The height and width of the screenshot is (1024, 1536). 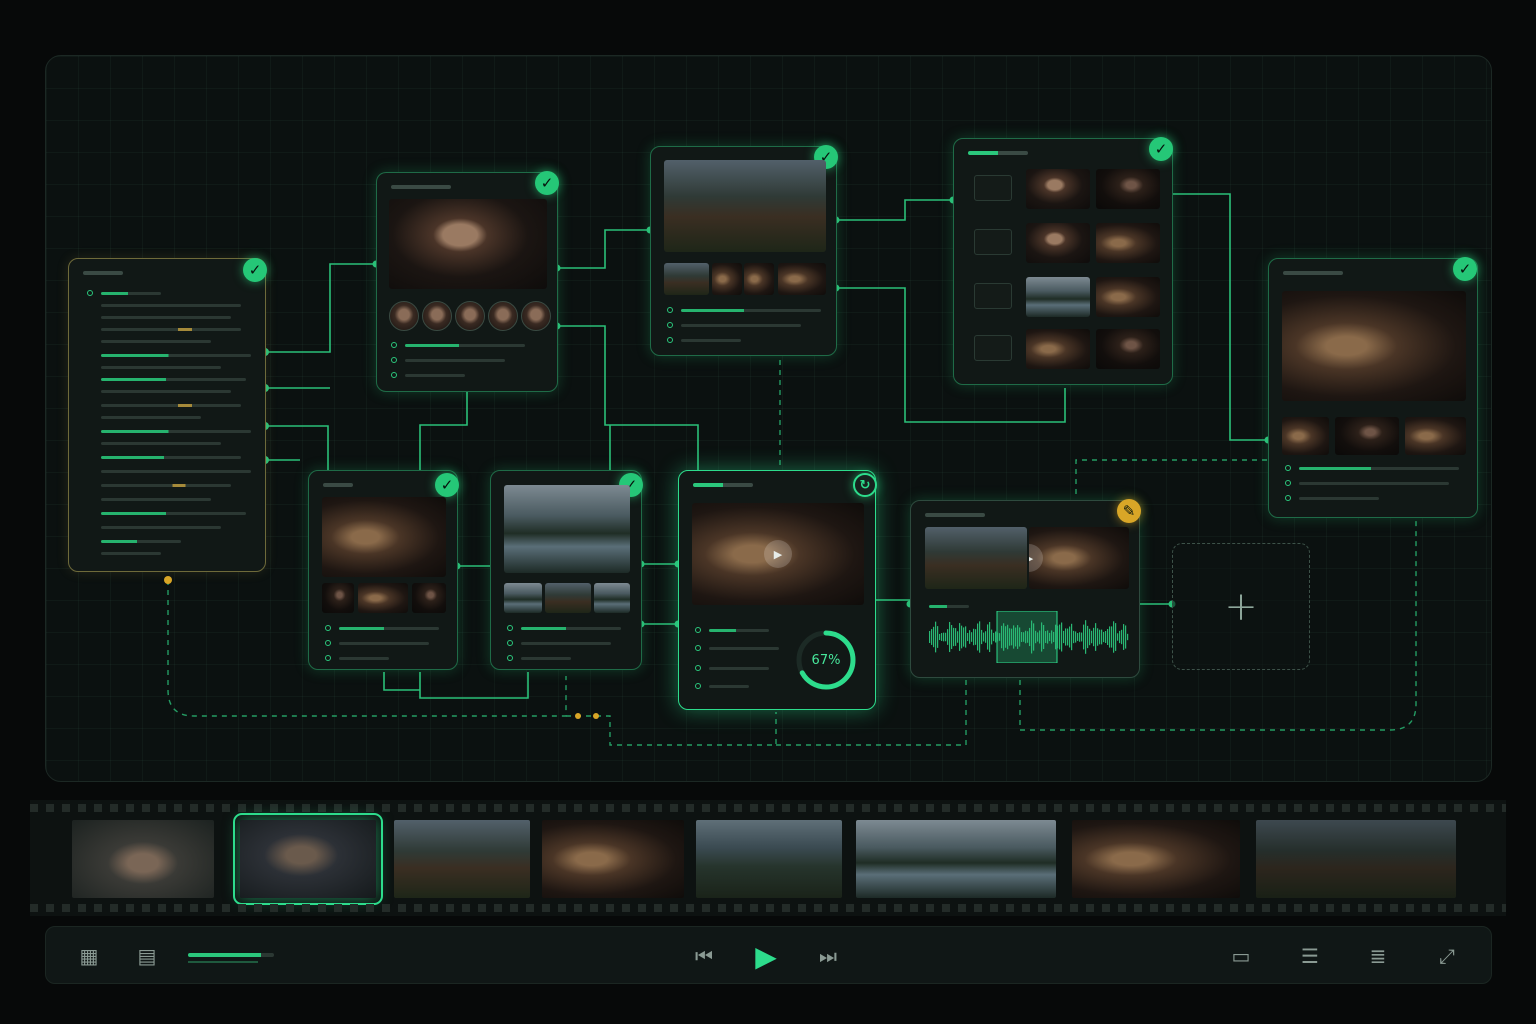 I want to click on add-node-button: +, so click(x=1241, y=606).